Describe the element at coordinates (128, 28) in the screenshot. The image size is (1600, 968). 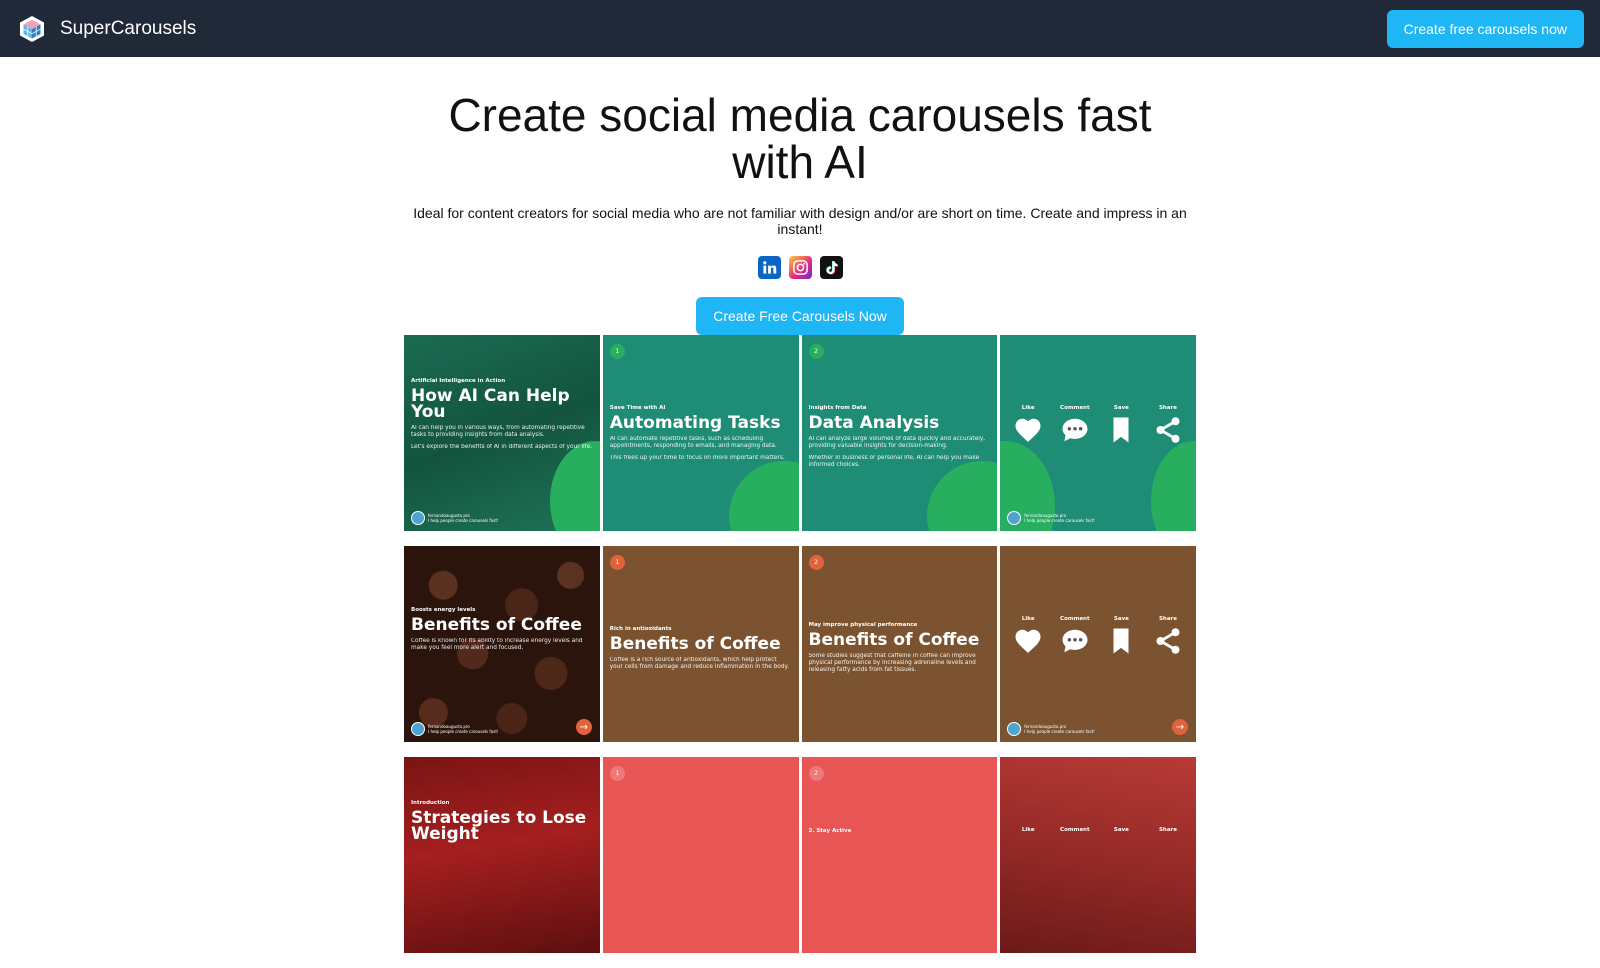
I see `brand-name: SuperCarousels` at that location.